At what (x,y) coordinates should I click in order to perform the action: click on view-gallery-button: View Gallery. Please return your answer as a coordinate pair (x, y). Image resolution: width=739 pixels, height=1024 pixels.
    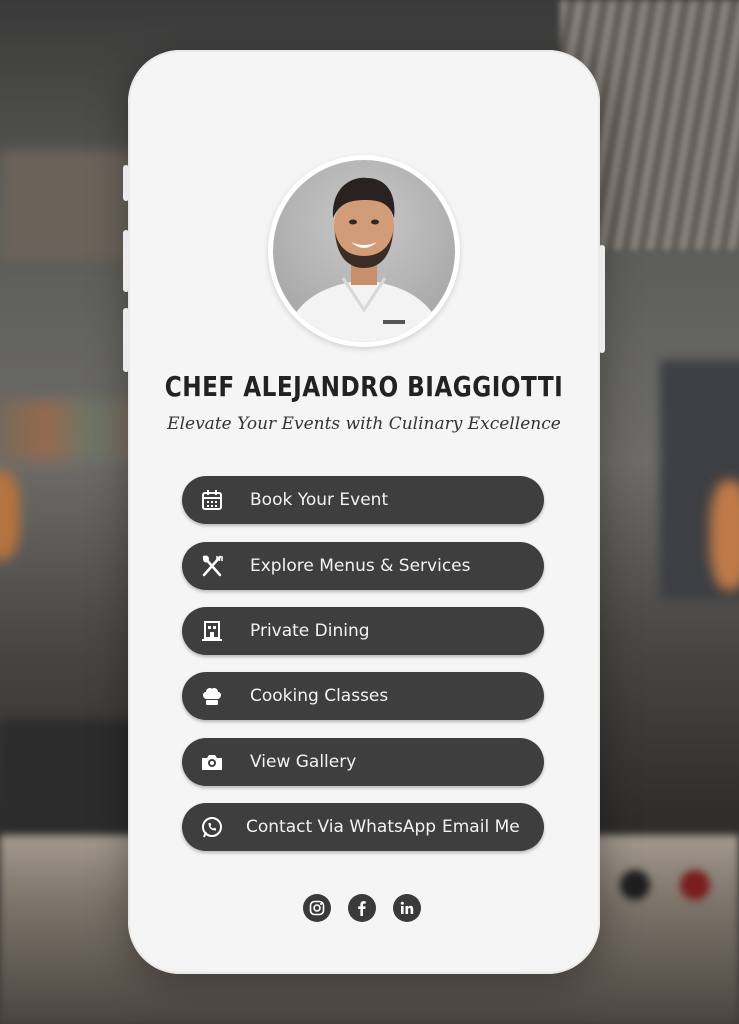
    Looking at the image, I should click on (363, 762).